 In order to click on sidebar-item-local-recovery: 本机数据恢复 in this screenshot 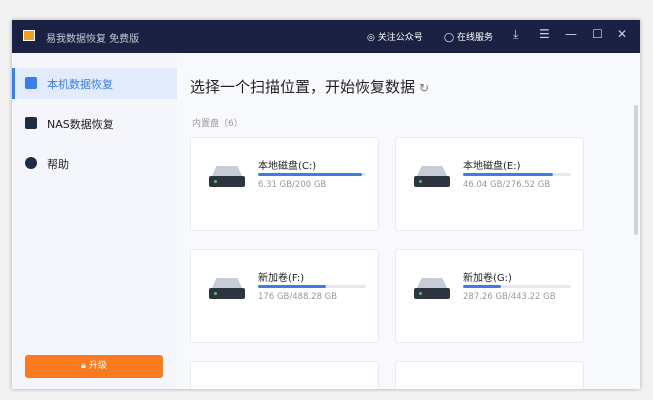, I will do `click(94, 83)`.